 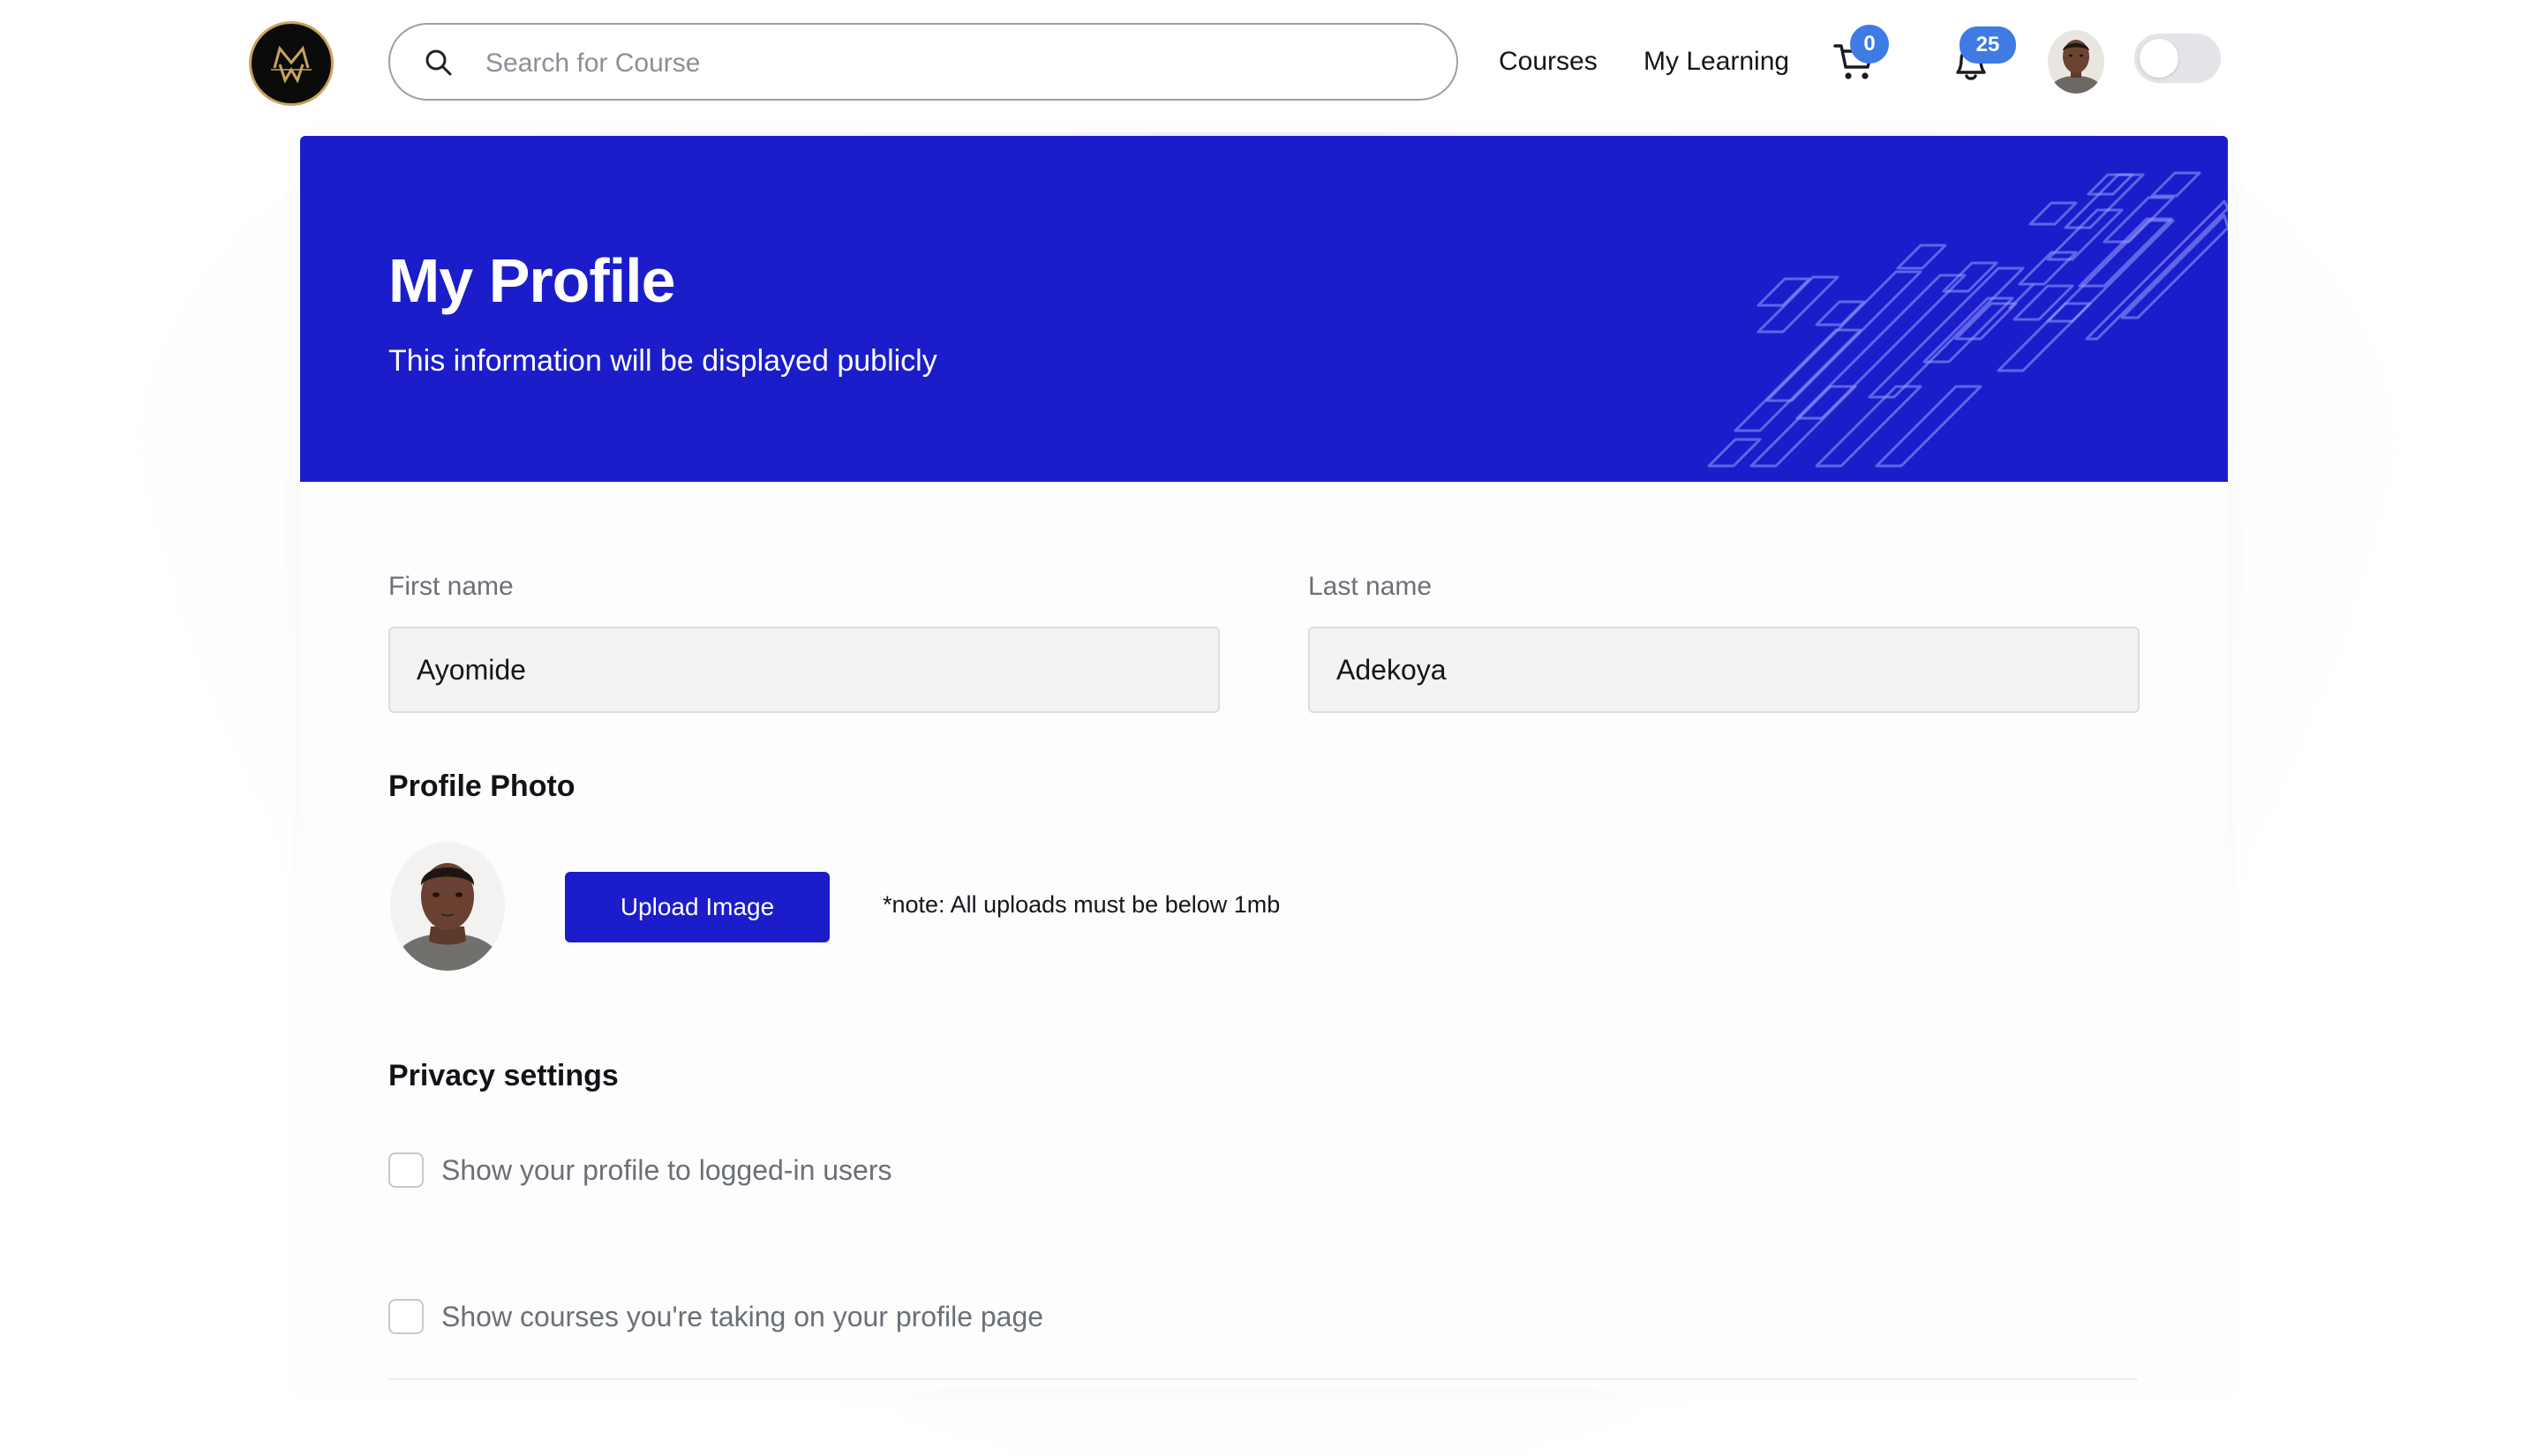 I want to click on brand-logo, so click(x=291, y=63).